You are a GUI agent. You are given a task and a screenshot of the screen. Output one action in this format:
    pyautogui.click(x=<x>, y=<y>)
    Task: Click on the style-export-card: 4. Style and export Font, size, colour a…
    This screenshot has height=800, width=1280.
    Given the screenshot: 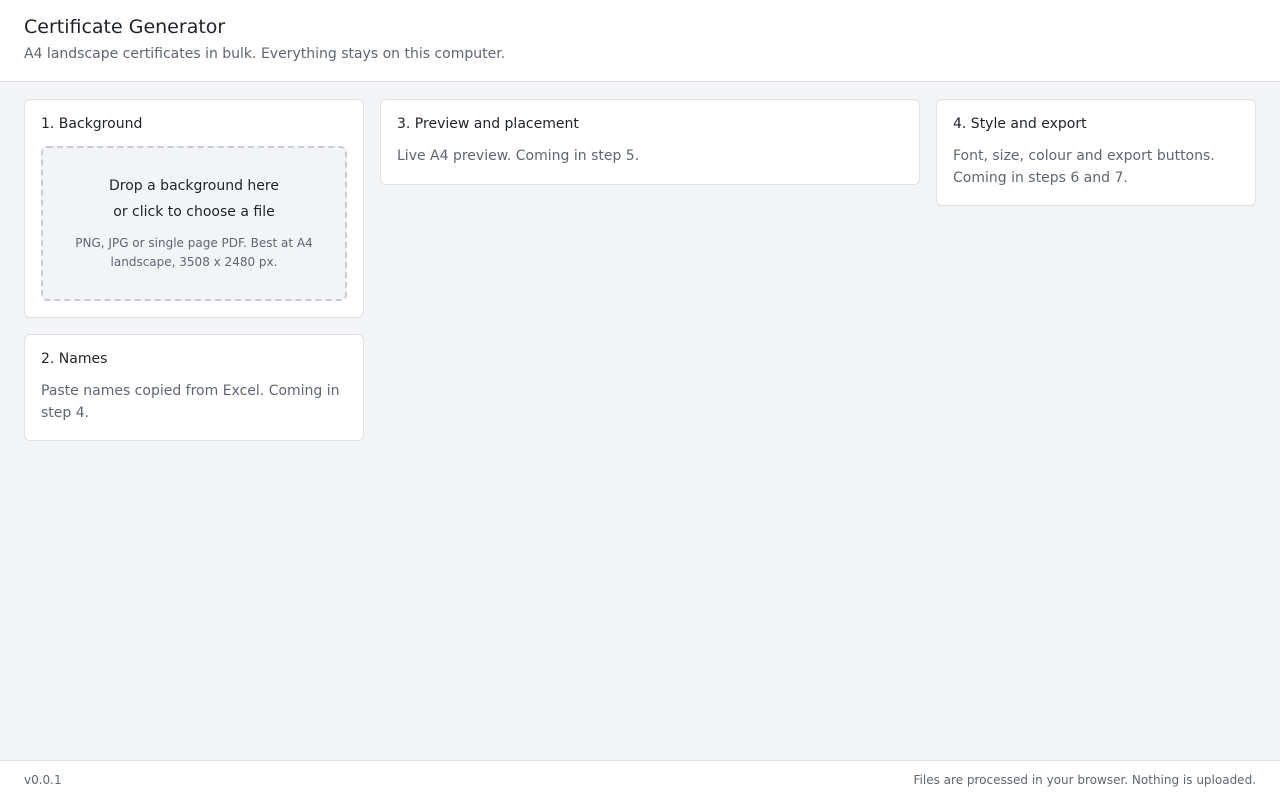 What is the action you would take?
    pyautogui.click(x=1096, y=152)
    